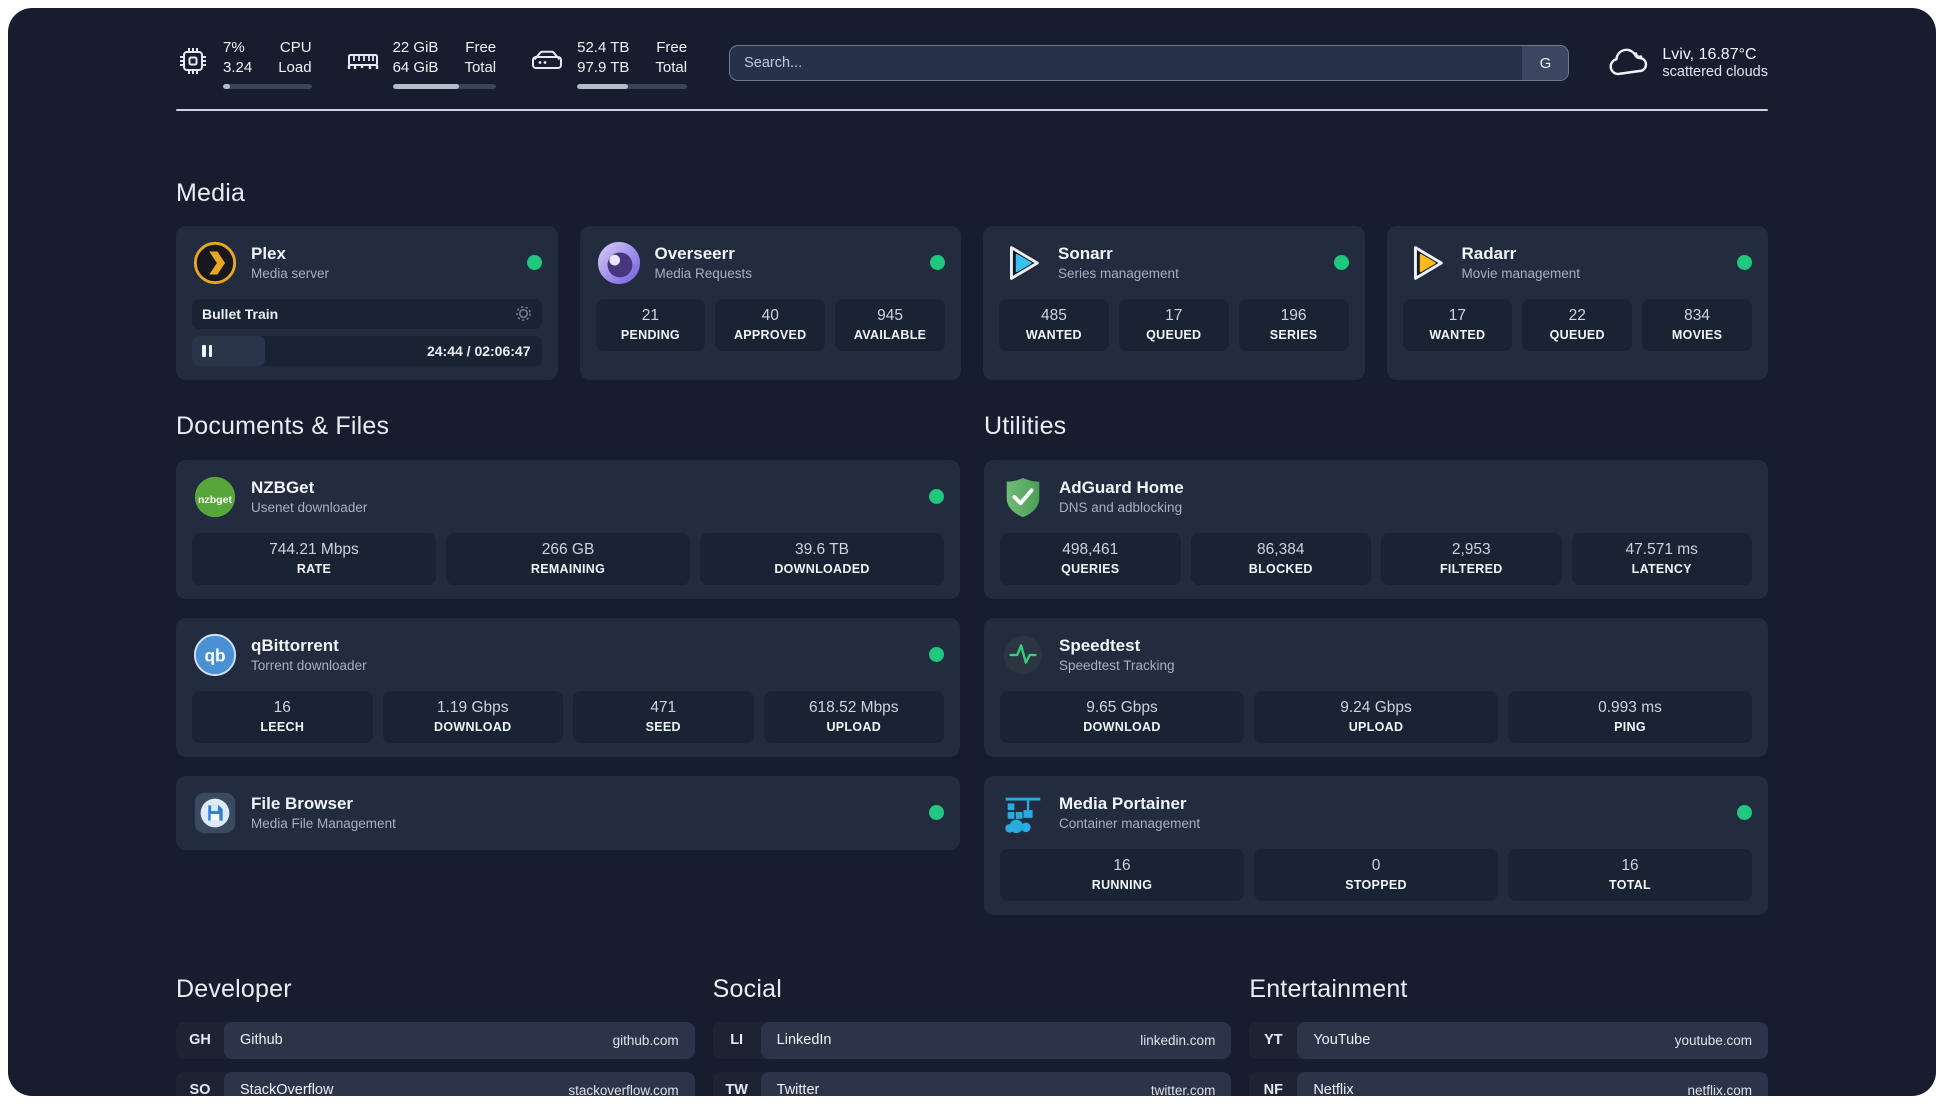 The image size is (1944, 1104). Describe the element at coordinates (972, 109) in the screenshot. I see `header-divider` at that location.